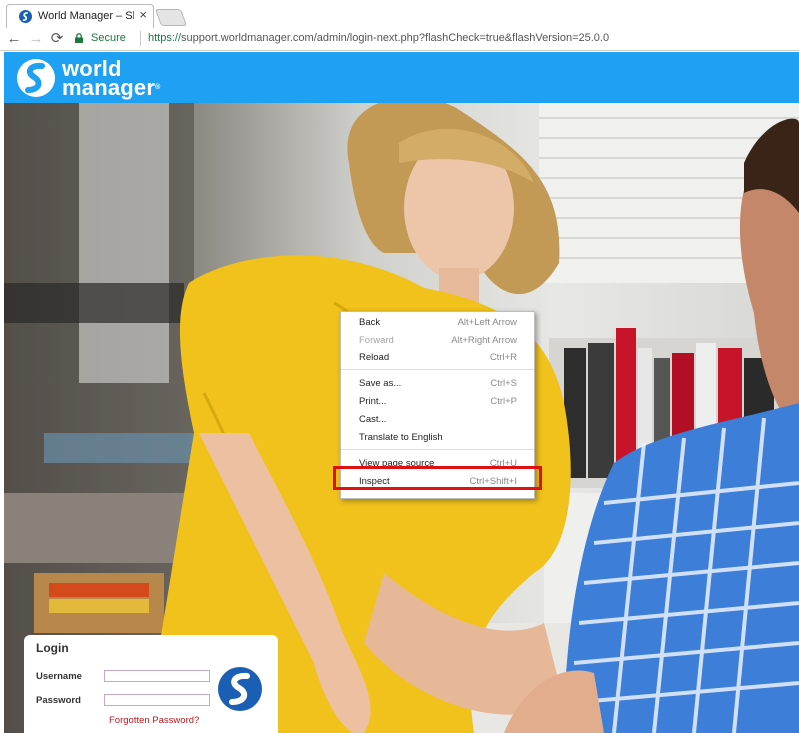 The image size is (799, 733). What do you see at coordinates (401, 437) in the screenshot?
I see `menu-item-label: Translate to English` at bounding box center [401, 437].